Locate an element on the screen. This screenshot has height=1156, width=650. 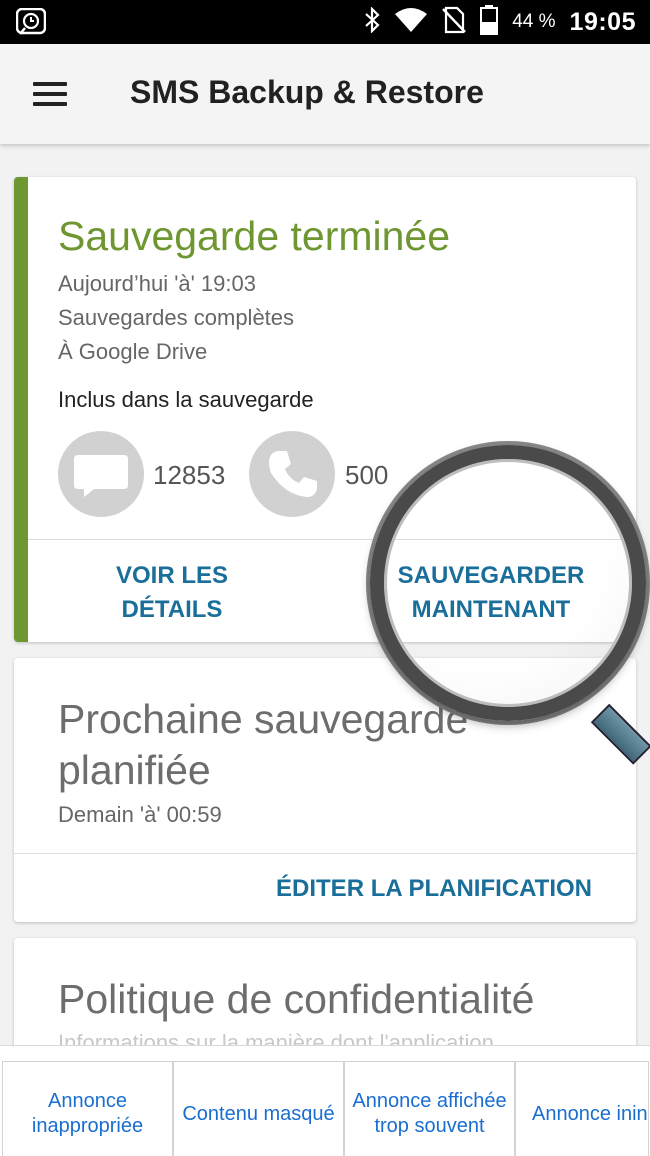
schedule-title: Prochaine sauvegarde planifiée is located at coordinates (263, 744).